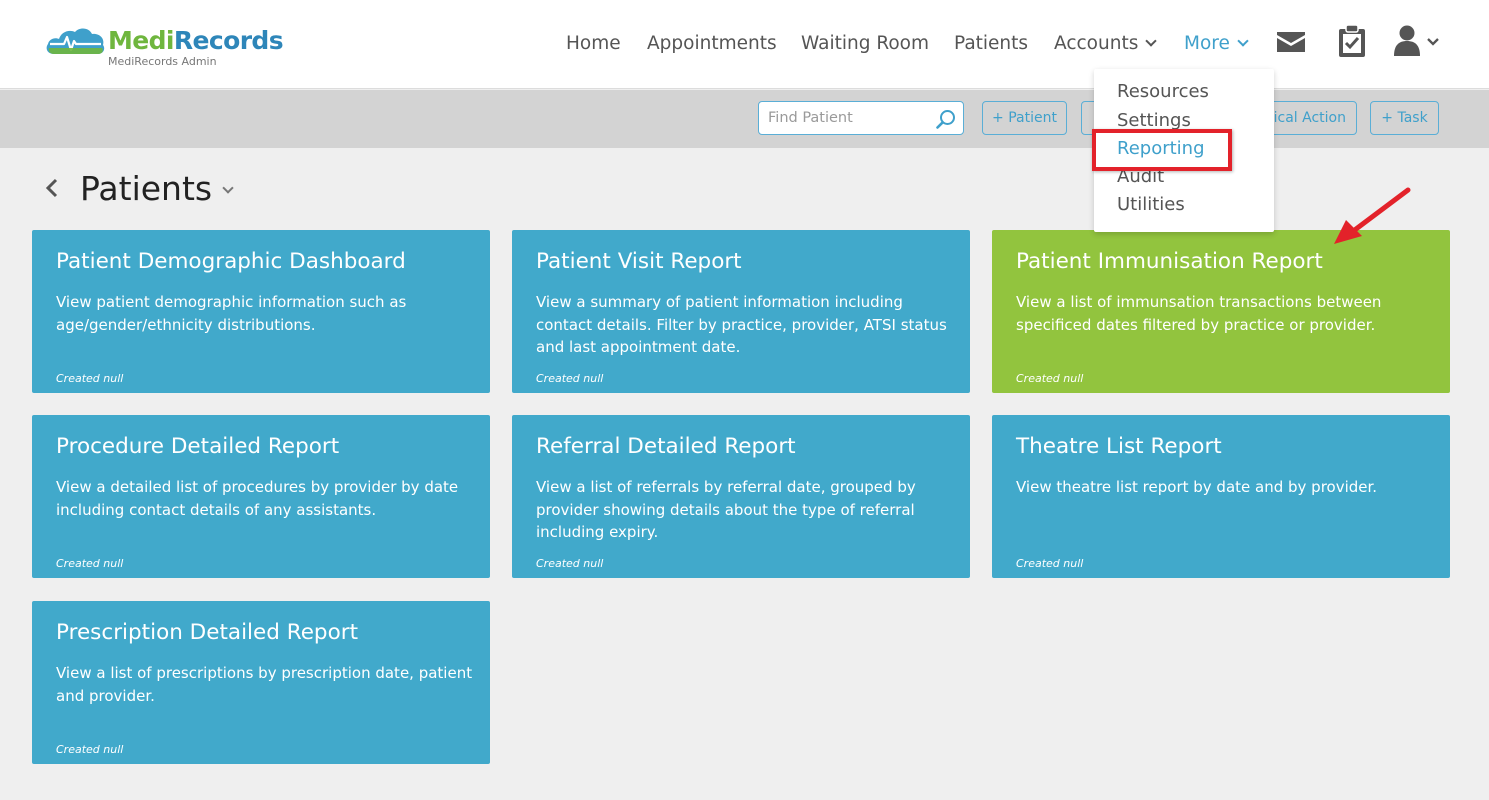 The image size is (1489, 800). Describe the element at coordinates (1404, 118) in the screenshot. I see `add-task-button: + Task` at that location.